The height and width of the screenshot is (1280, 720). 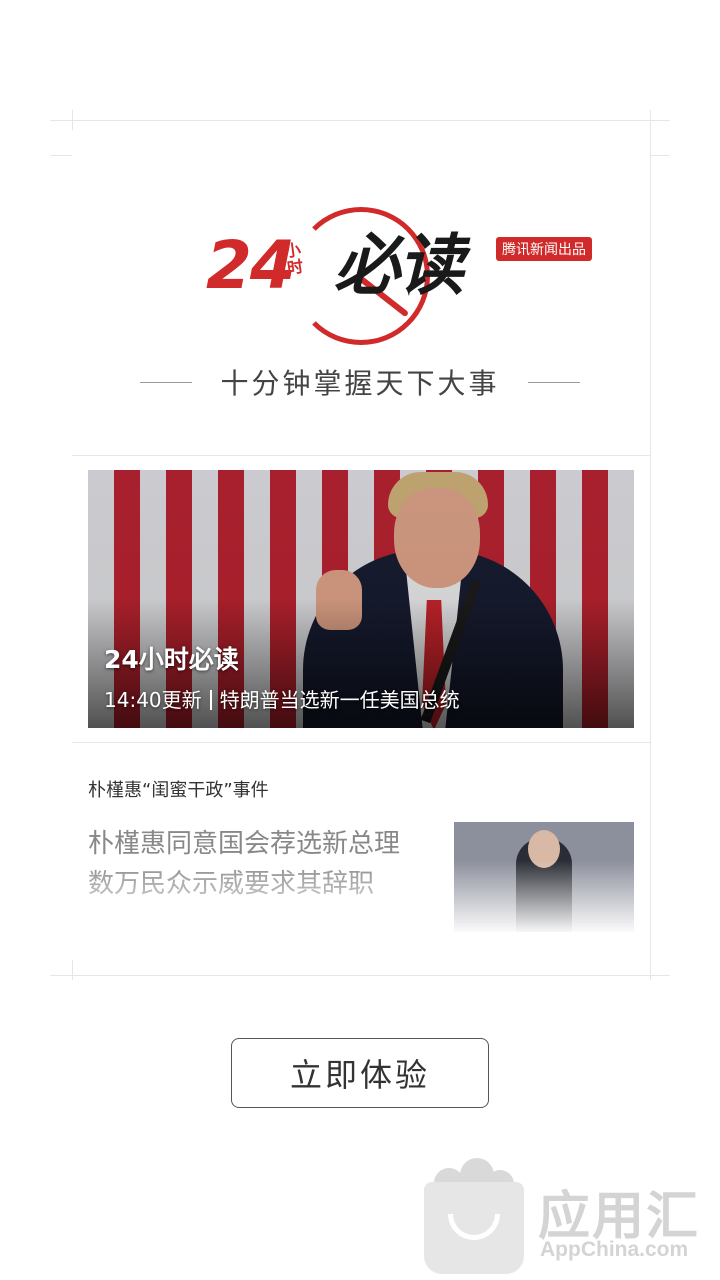 I want to click on hero-subtitle: 14:40更新 特朗普当选新一任美国总统, so click(x=282, y=698).